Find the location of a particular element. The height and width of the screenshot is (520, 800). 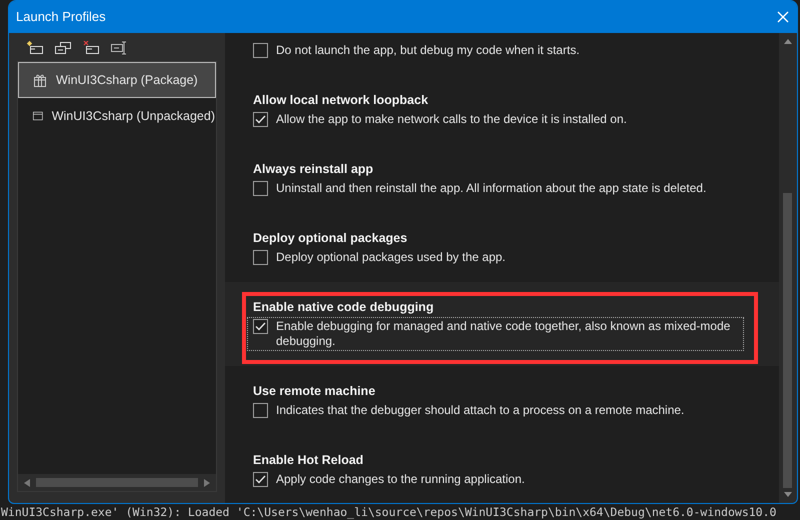

setting-title: Deploy optional packages is located at coordinates (330, 238).